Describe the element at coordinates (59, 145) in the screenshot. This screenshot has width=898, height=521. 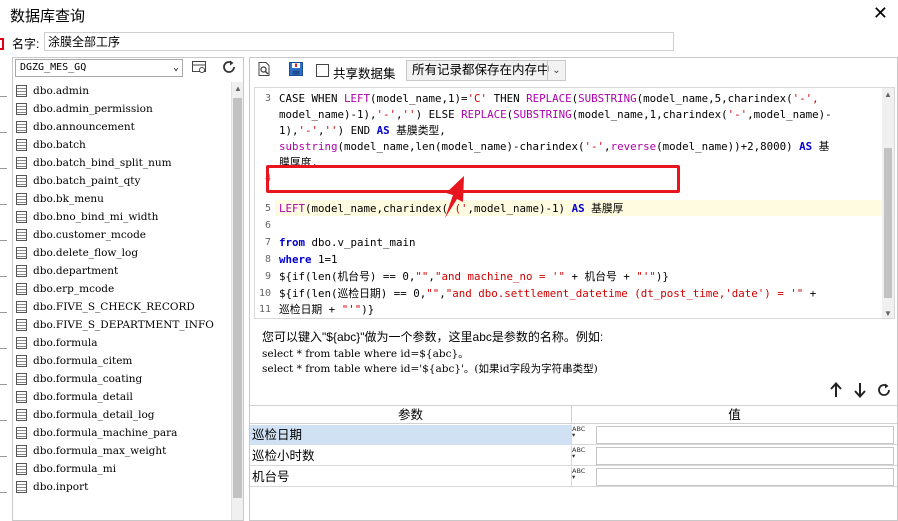
I see `table-name: dbo.batch` at that location.